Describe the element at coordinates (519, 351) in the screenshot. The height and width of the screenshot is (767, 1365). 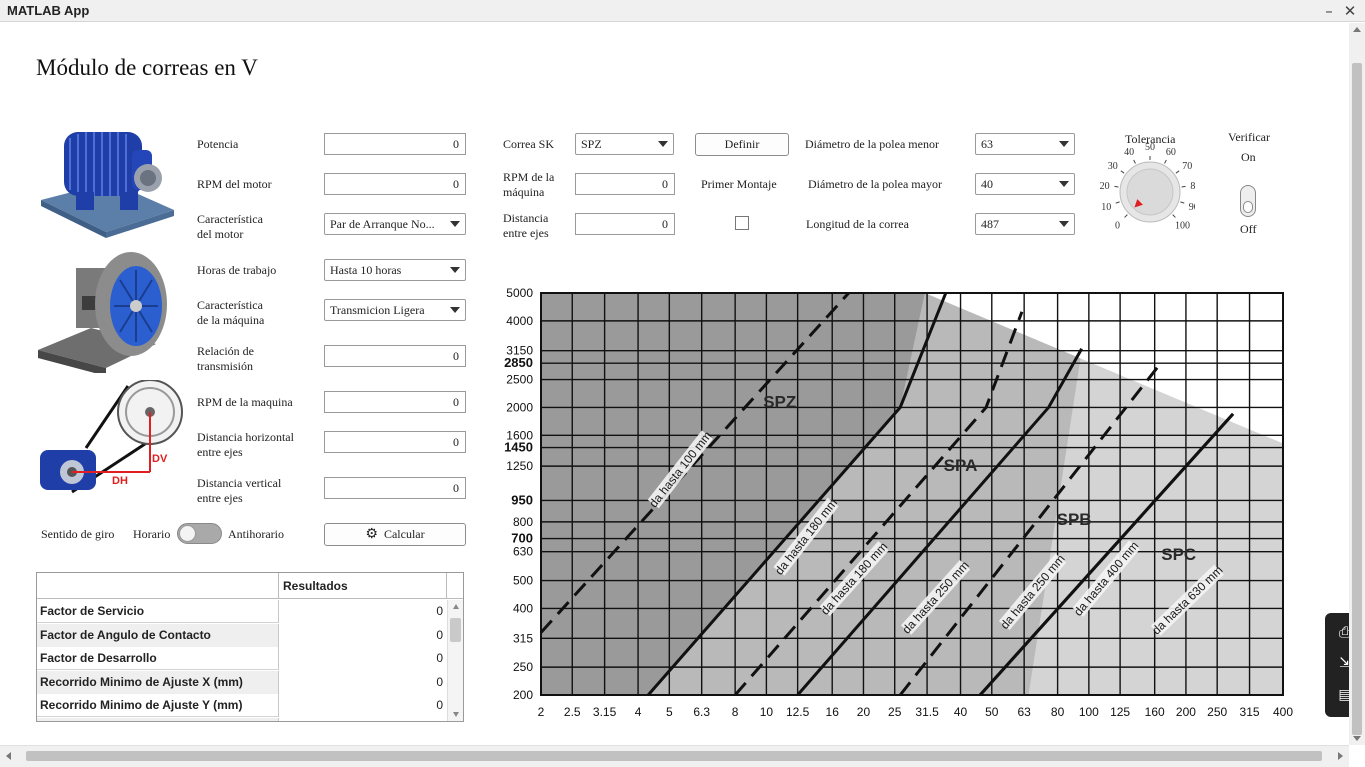
I see `y-tick-label: 3150` at that location.